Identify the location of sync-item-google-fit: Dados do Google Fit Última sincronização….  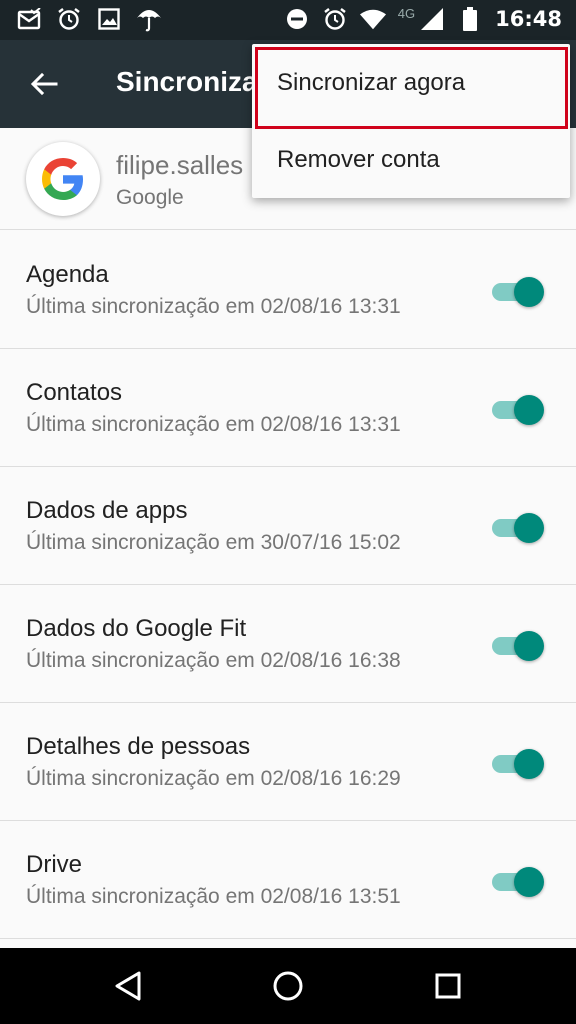
(288, 644).